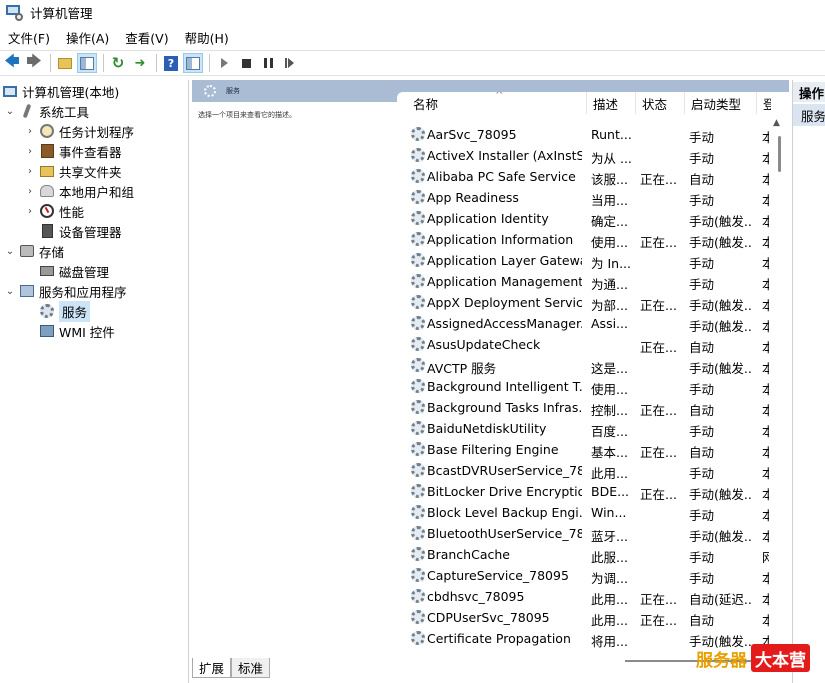 The image size is (825, 683). What do you see at coordinates (118, 63) in the screenshot?
I see `refresh-button: ↻` at bounding box center [118, 63].